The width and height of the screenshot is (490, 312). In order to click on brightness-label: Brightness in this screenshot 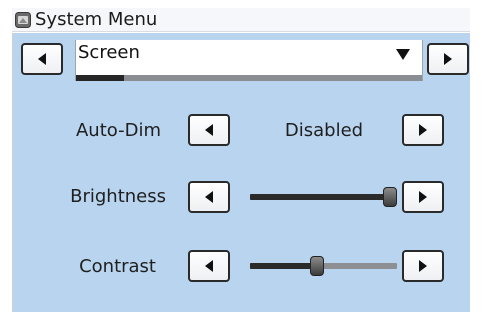, I will do `click(118, 196)`.